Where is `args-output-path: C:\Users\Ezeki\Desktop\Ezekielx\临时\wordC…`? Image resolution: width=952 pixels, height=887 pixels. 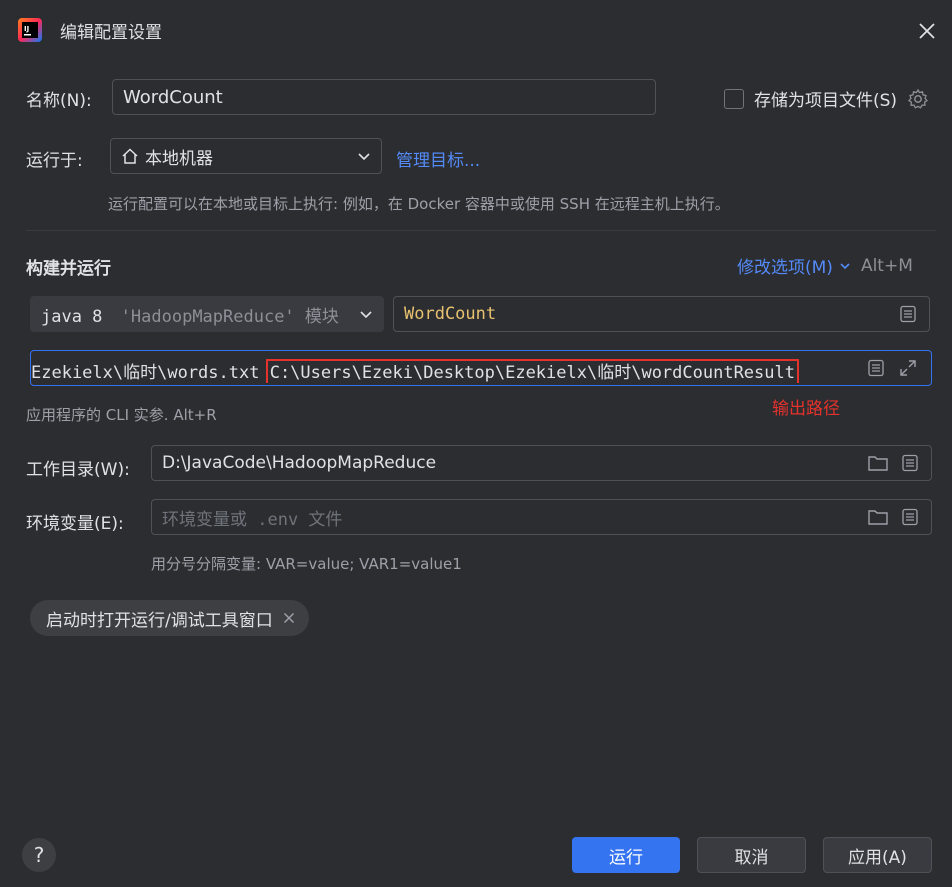
args-output-path: C:\Users\Ezeki\Desktop\Ezekielx\临时\wordC… is located at coordinates (532, 371).